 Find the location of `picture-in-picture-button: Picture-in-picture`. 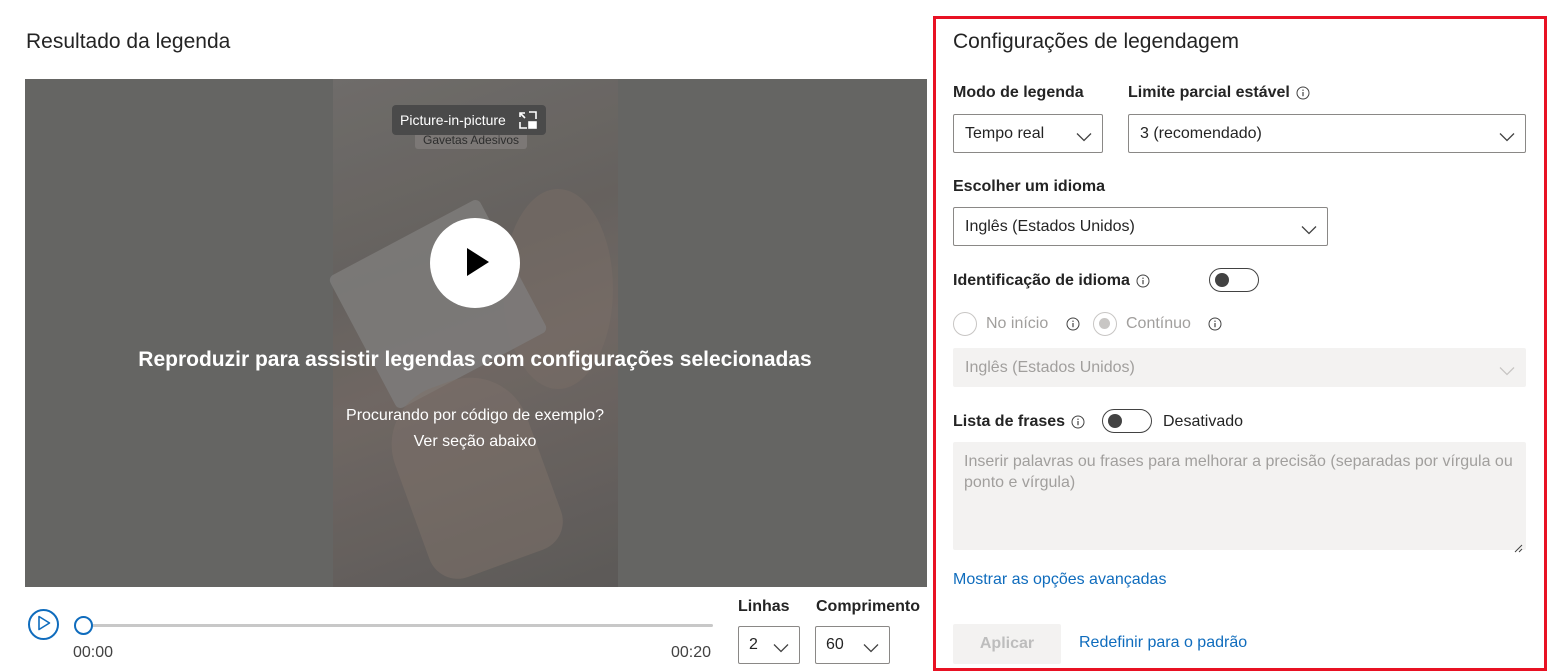

picture-in-picture-button: Picture-in-picture is located at coordinates (469, 120).